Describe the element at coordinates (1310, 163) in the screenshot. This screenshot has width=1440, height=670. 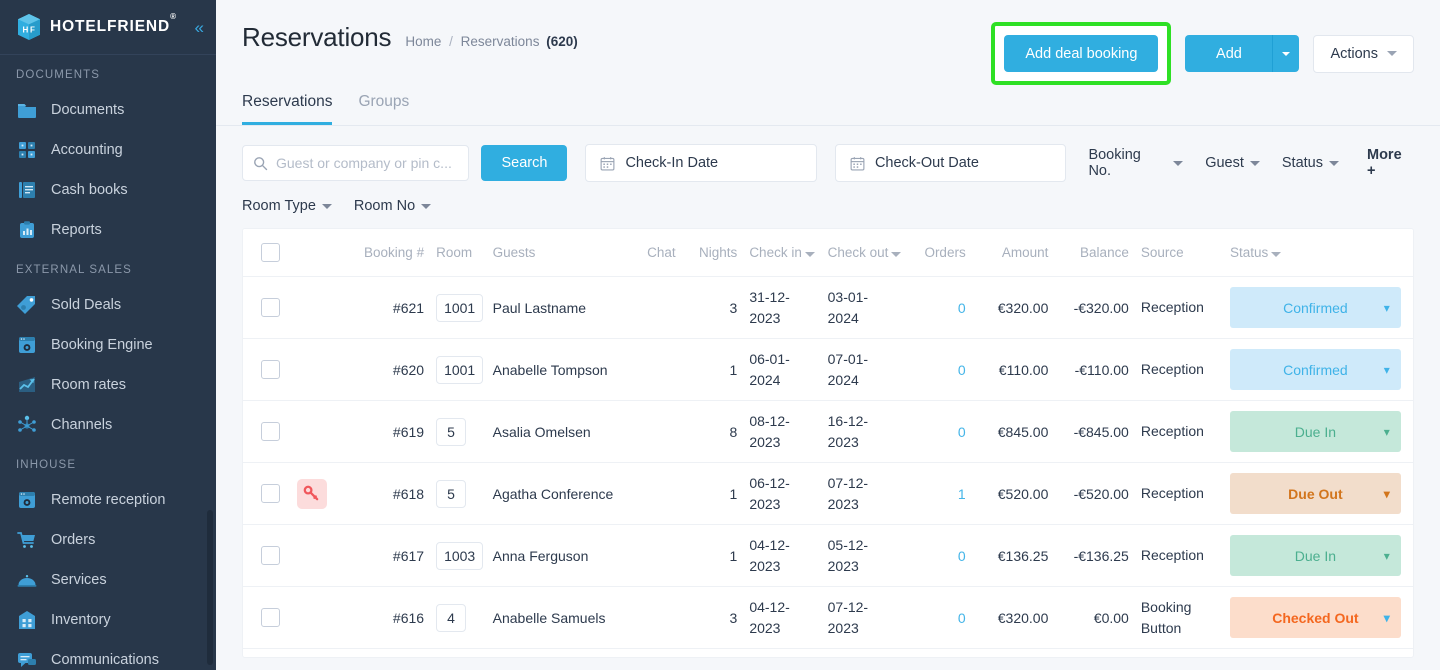
I see `filter-status: Status` at that location.